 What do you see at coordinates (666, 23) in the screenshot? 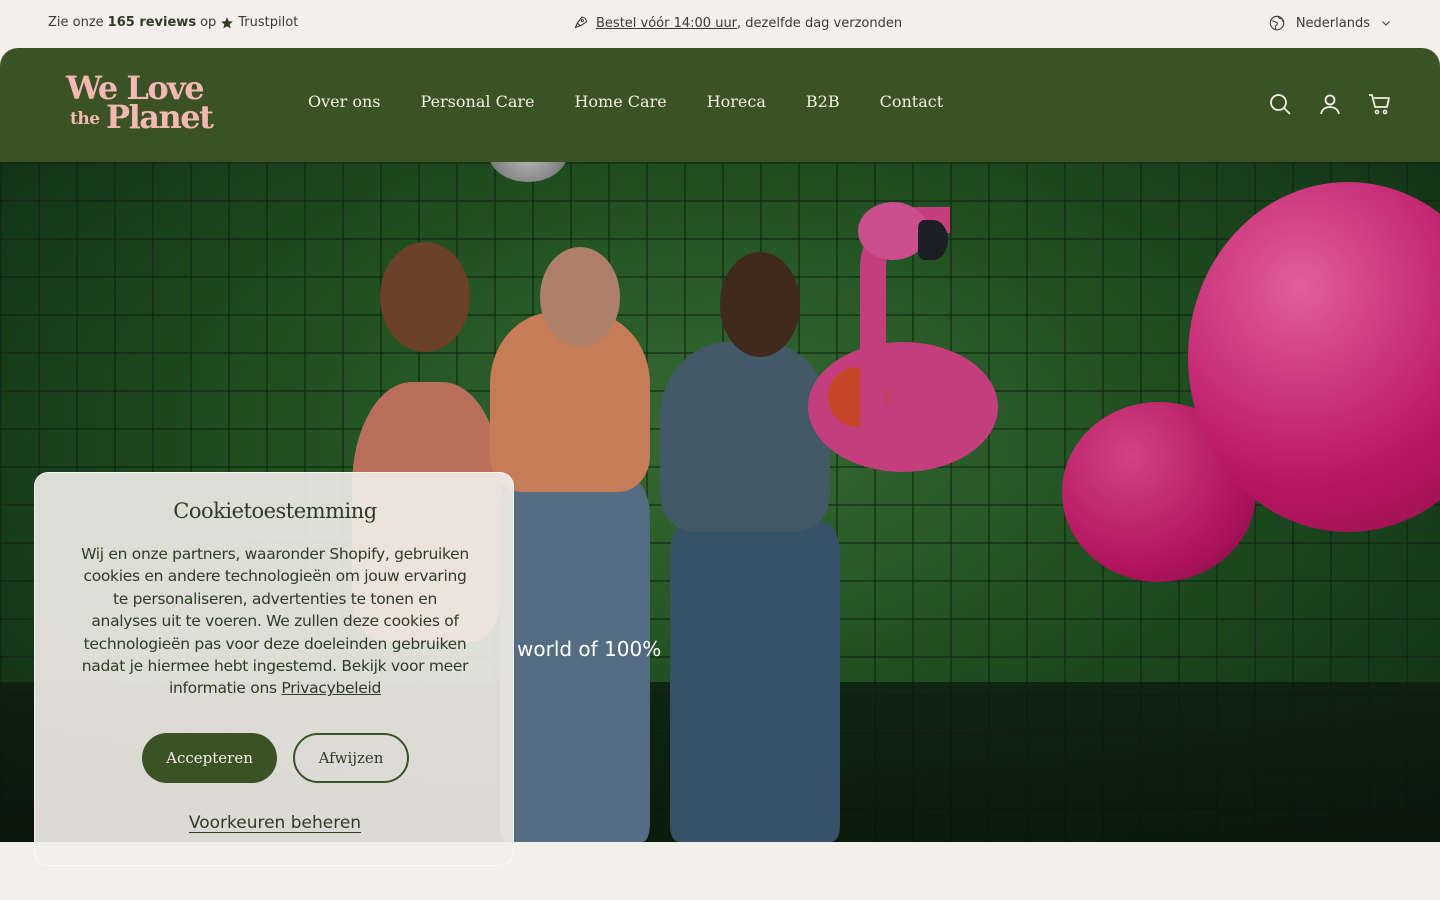
I see `shipping-link: Bestel vóór 14:00 uur` at bounding box center [666, 23].